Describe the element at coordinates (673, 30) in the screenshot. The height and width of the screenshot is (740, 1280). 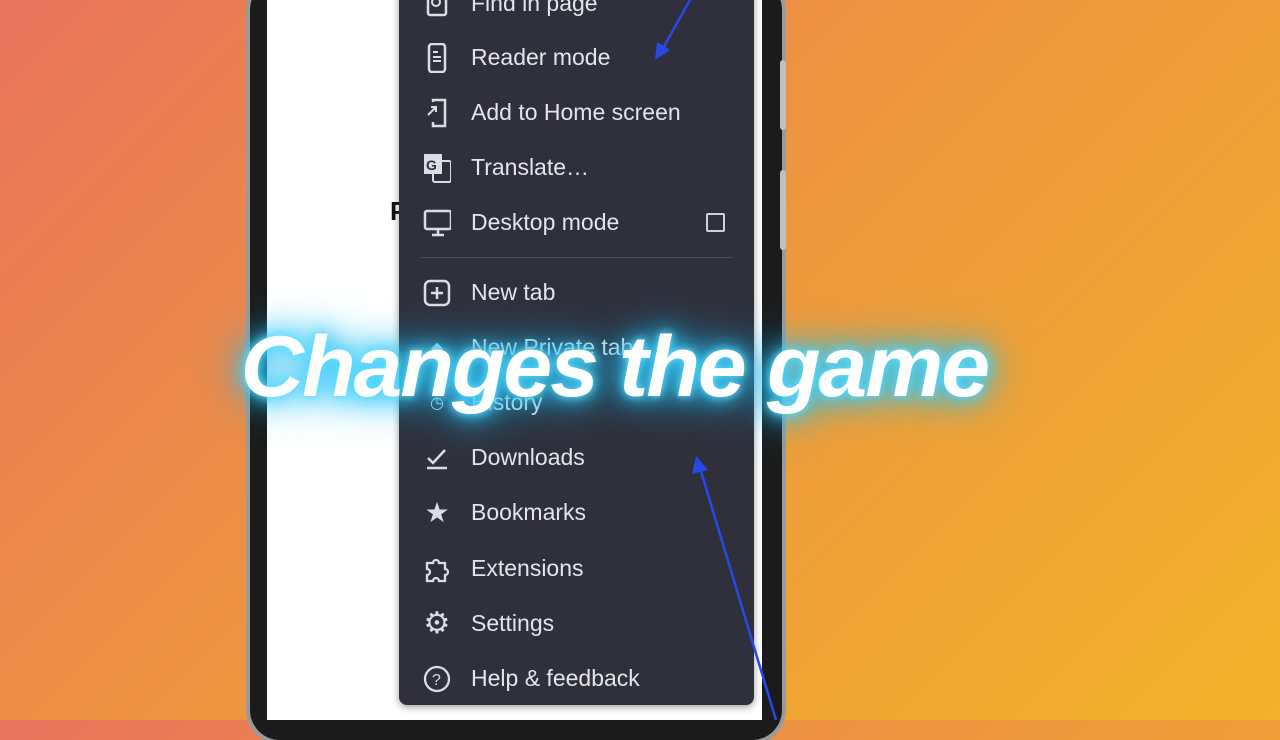
I see `arrow-to-reader-mode` at that location.